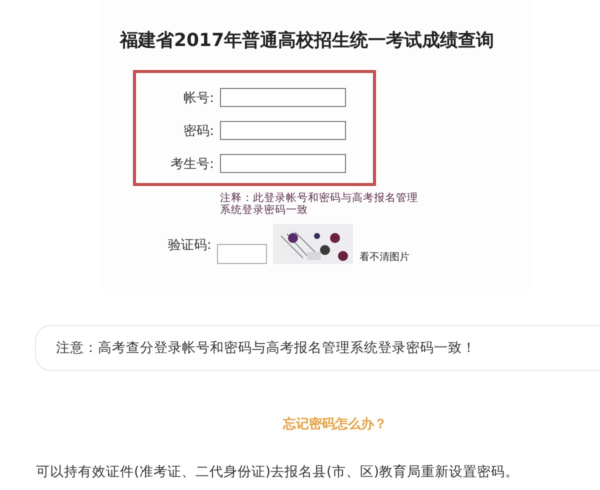 This screenshot has width=600, height=490. Describe the element at coordinates (307, 40) in the screenshot. I see `page-title: 福建省2017年普通高校招生统一考试成绩查询` at that location.